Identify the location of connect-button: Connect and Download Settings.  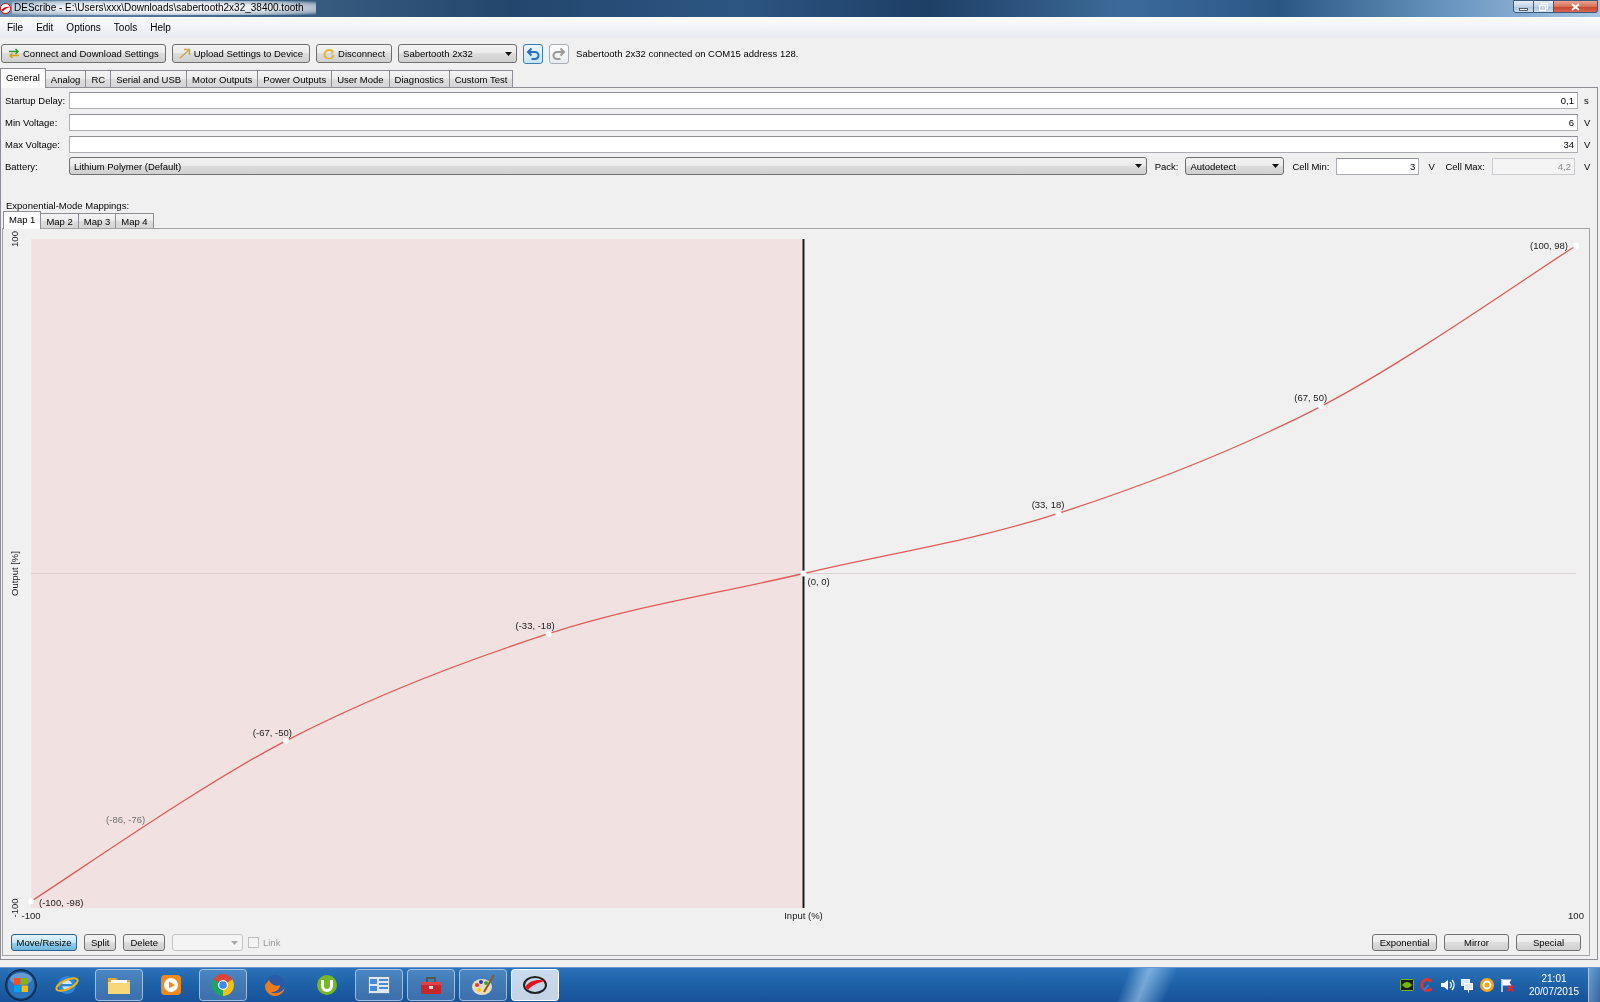
(83, 53).